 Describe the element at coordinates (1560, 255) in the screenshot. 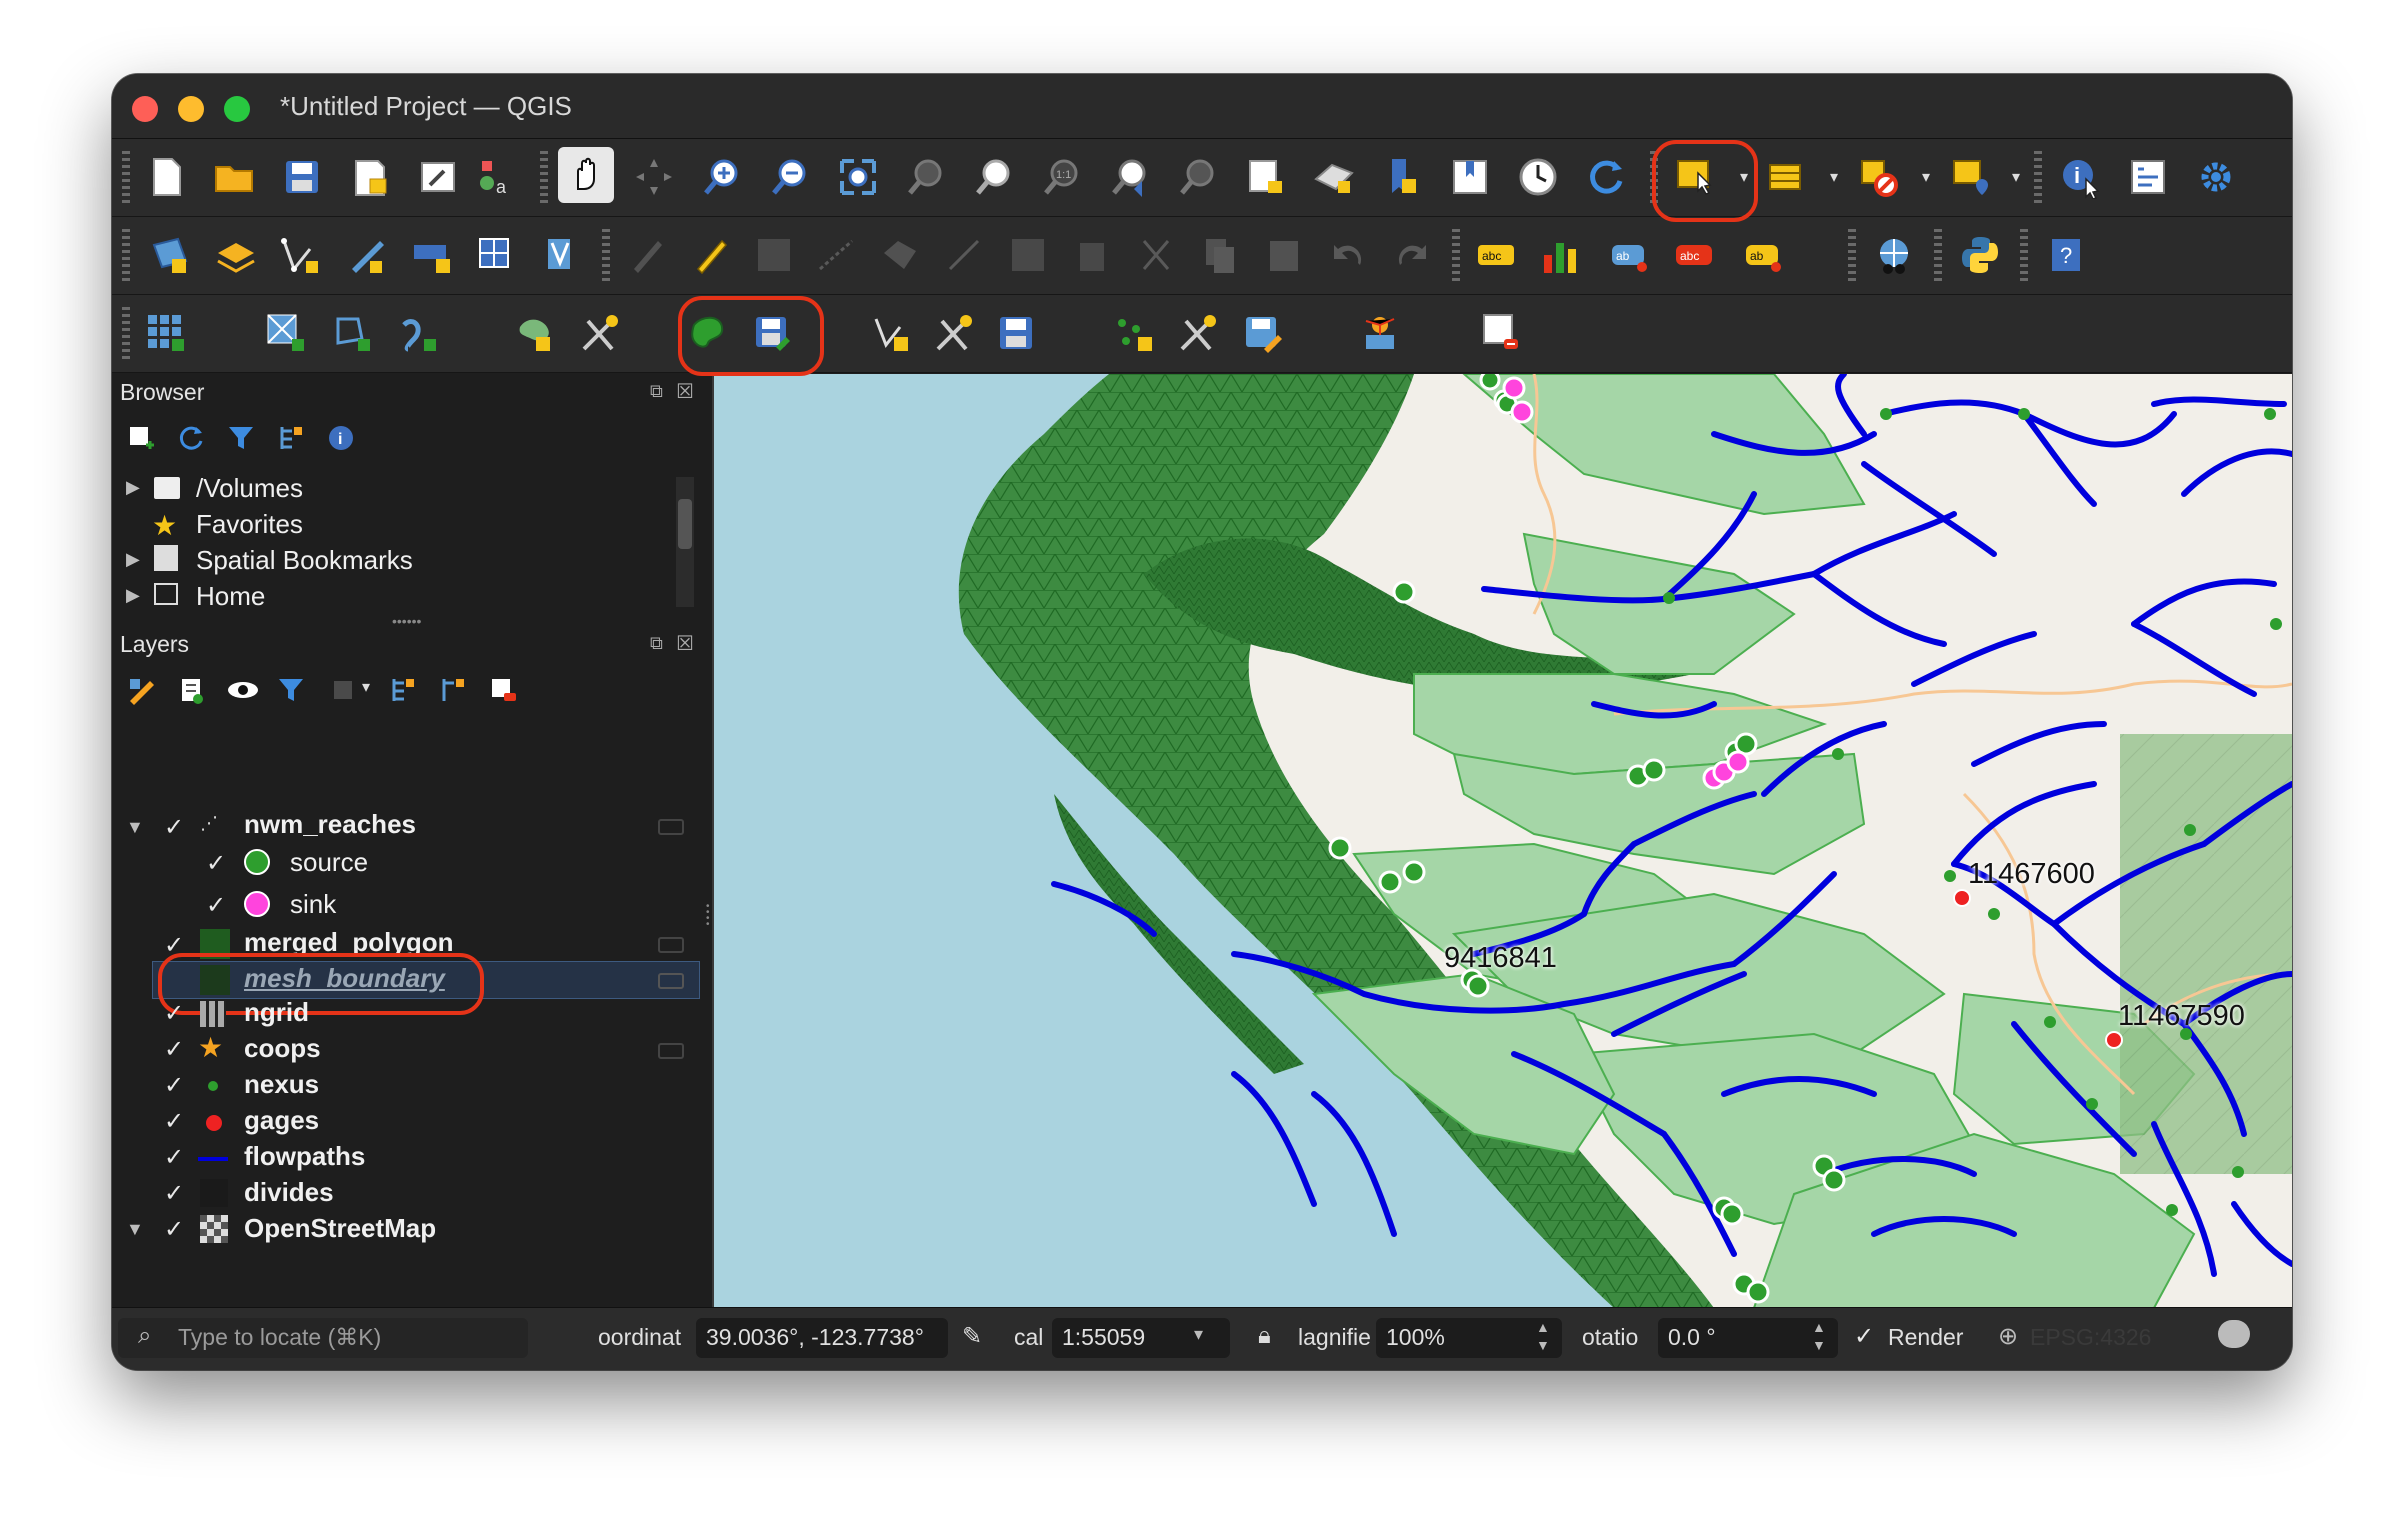

I see `diagram-icon` at that location.